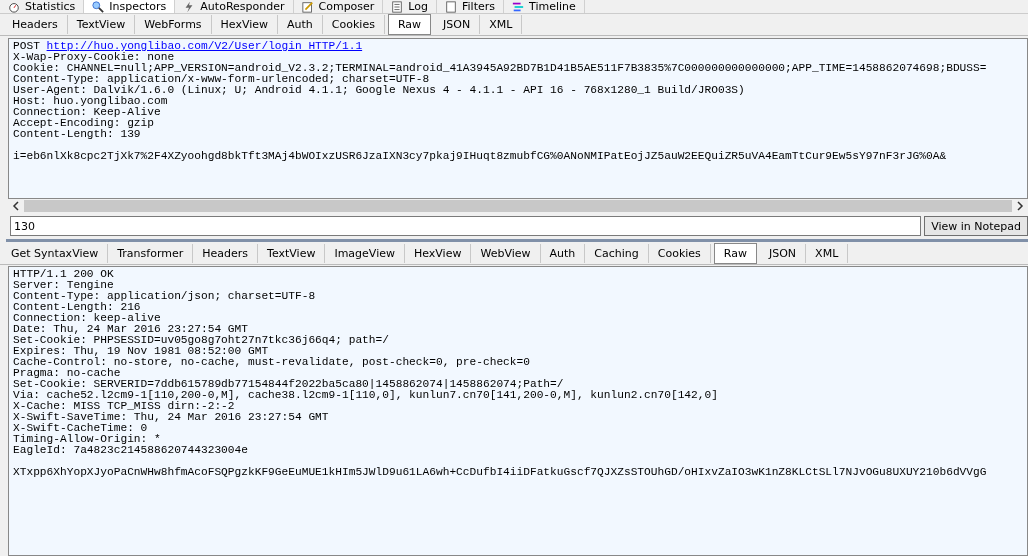 The image size is (1028, 556). I want to click on header-line: Connection: Keep-Alive, so click(87, 112).